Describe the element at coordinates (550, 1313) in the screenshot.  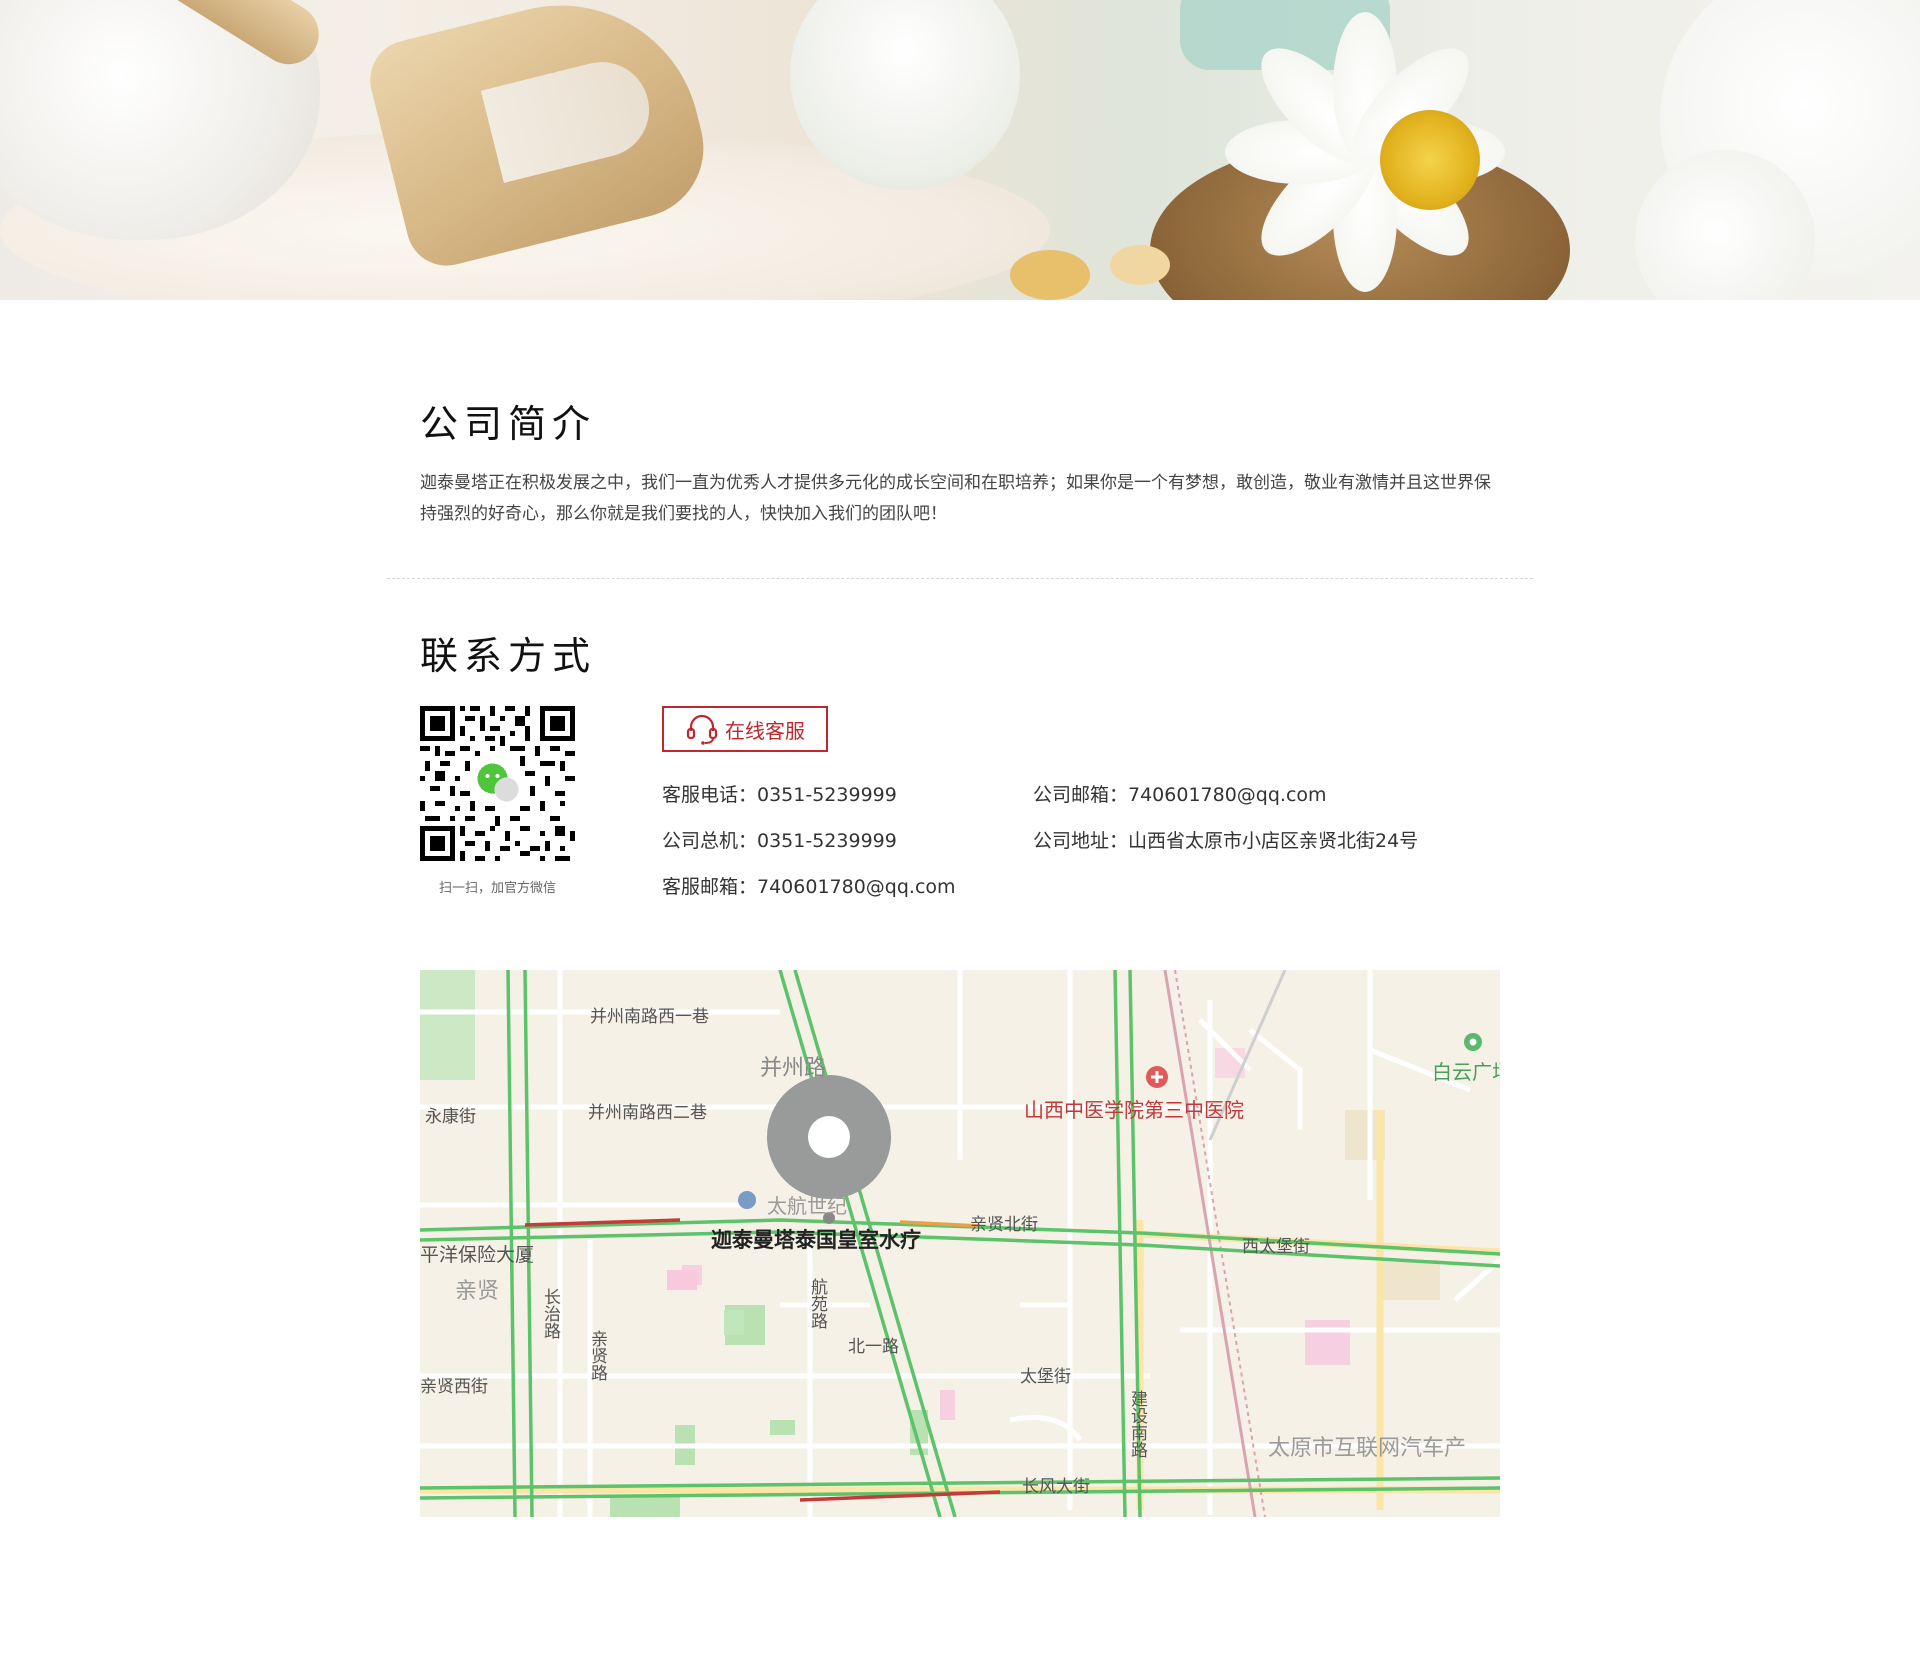
I see `map-label: 长治路` at that location.